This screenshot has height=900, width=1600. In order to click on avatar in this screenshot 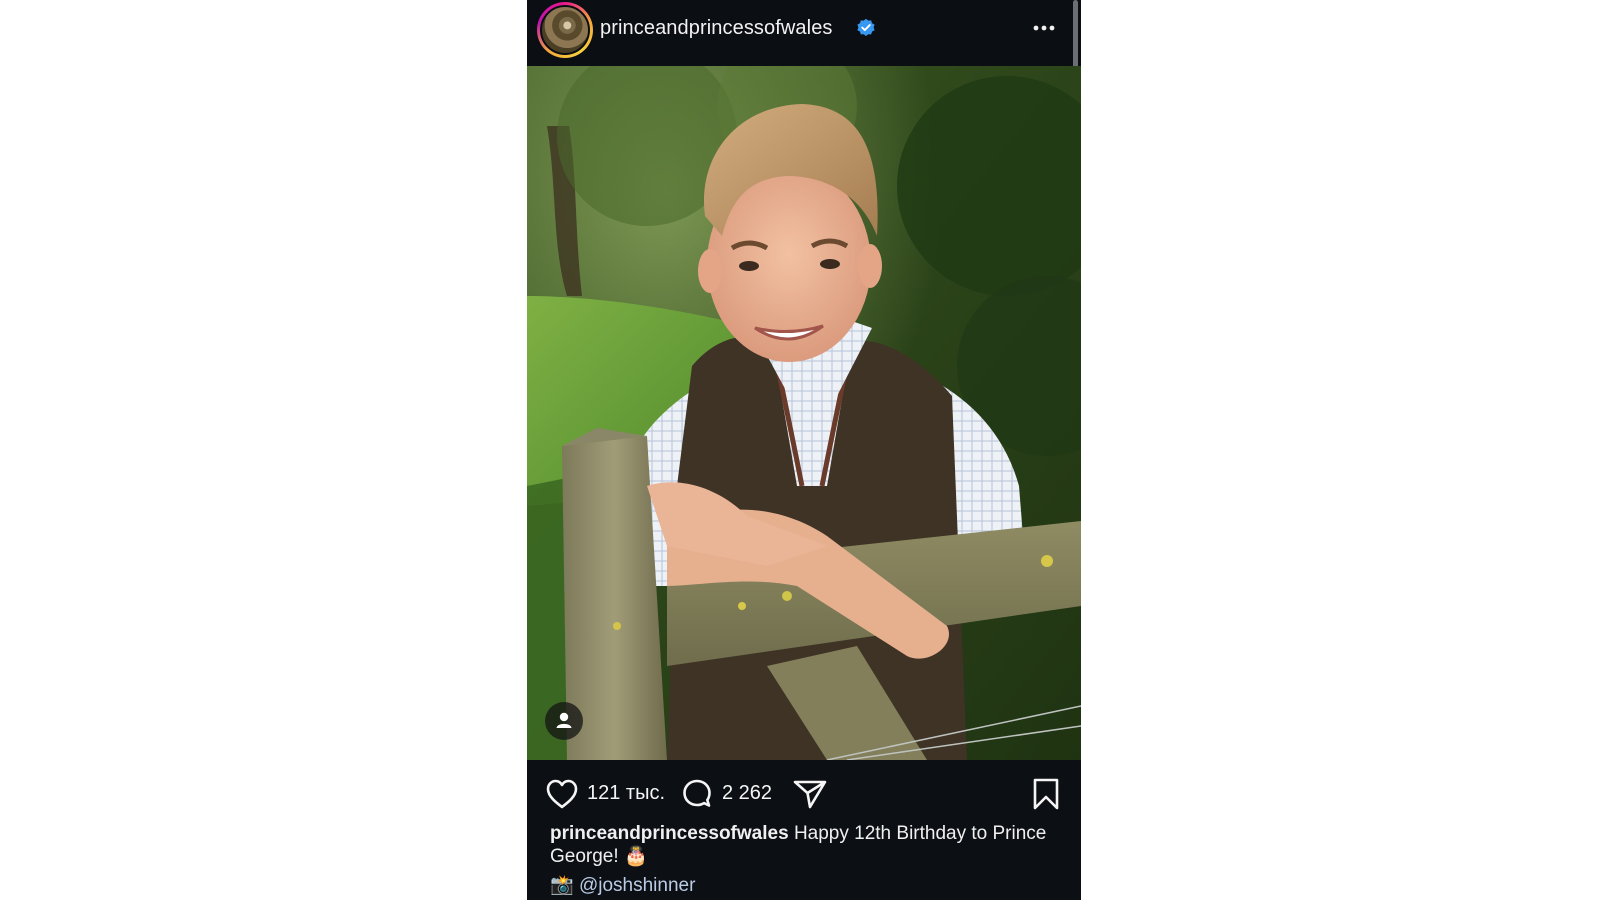, I will do `click(565, 30)`.